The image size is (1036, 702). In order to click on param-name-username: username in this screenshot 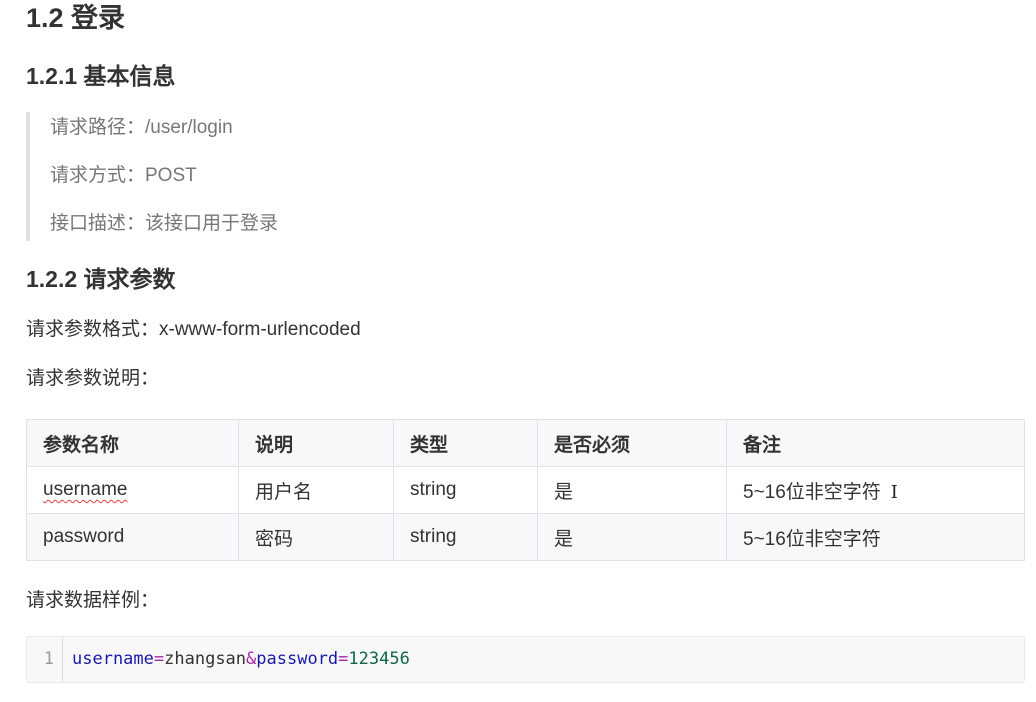, I will do `click(85, 489)`.